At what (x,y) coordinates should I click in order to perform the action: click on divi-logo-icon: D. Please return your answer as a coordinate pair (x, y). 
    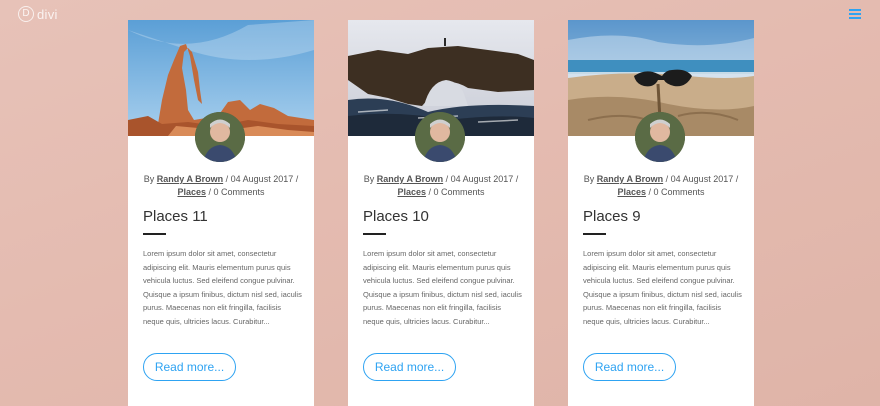
    Looking at the image, I should click on (26, 14).